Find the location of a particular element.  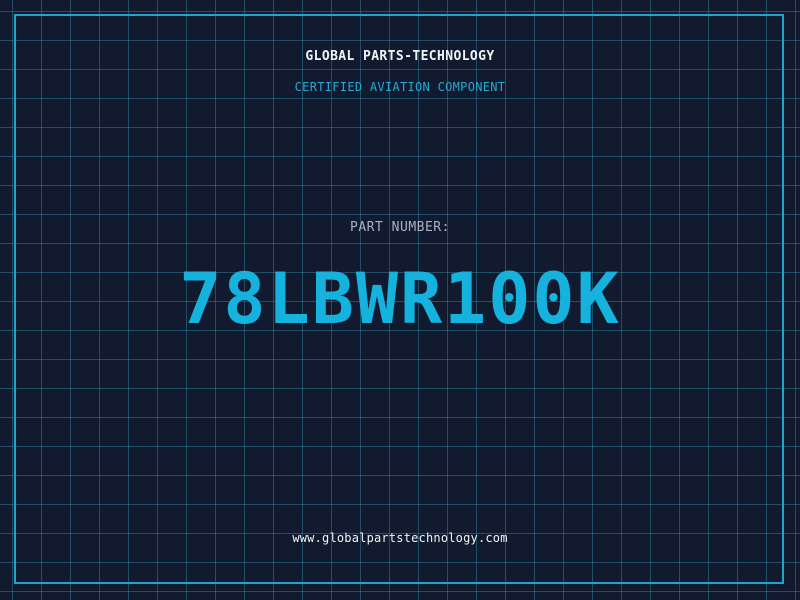

certification-subtitle: CERTIFIED AVIATION COMPONENT is located at coordinates (400, 87).